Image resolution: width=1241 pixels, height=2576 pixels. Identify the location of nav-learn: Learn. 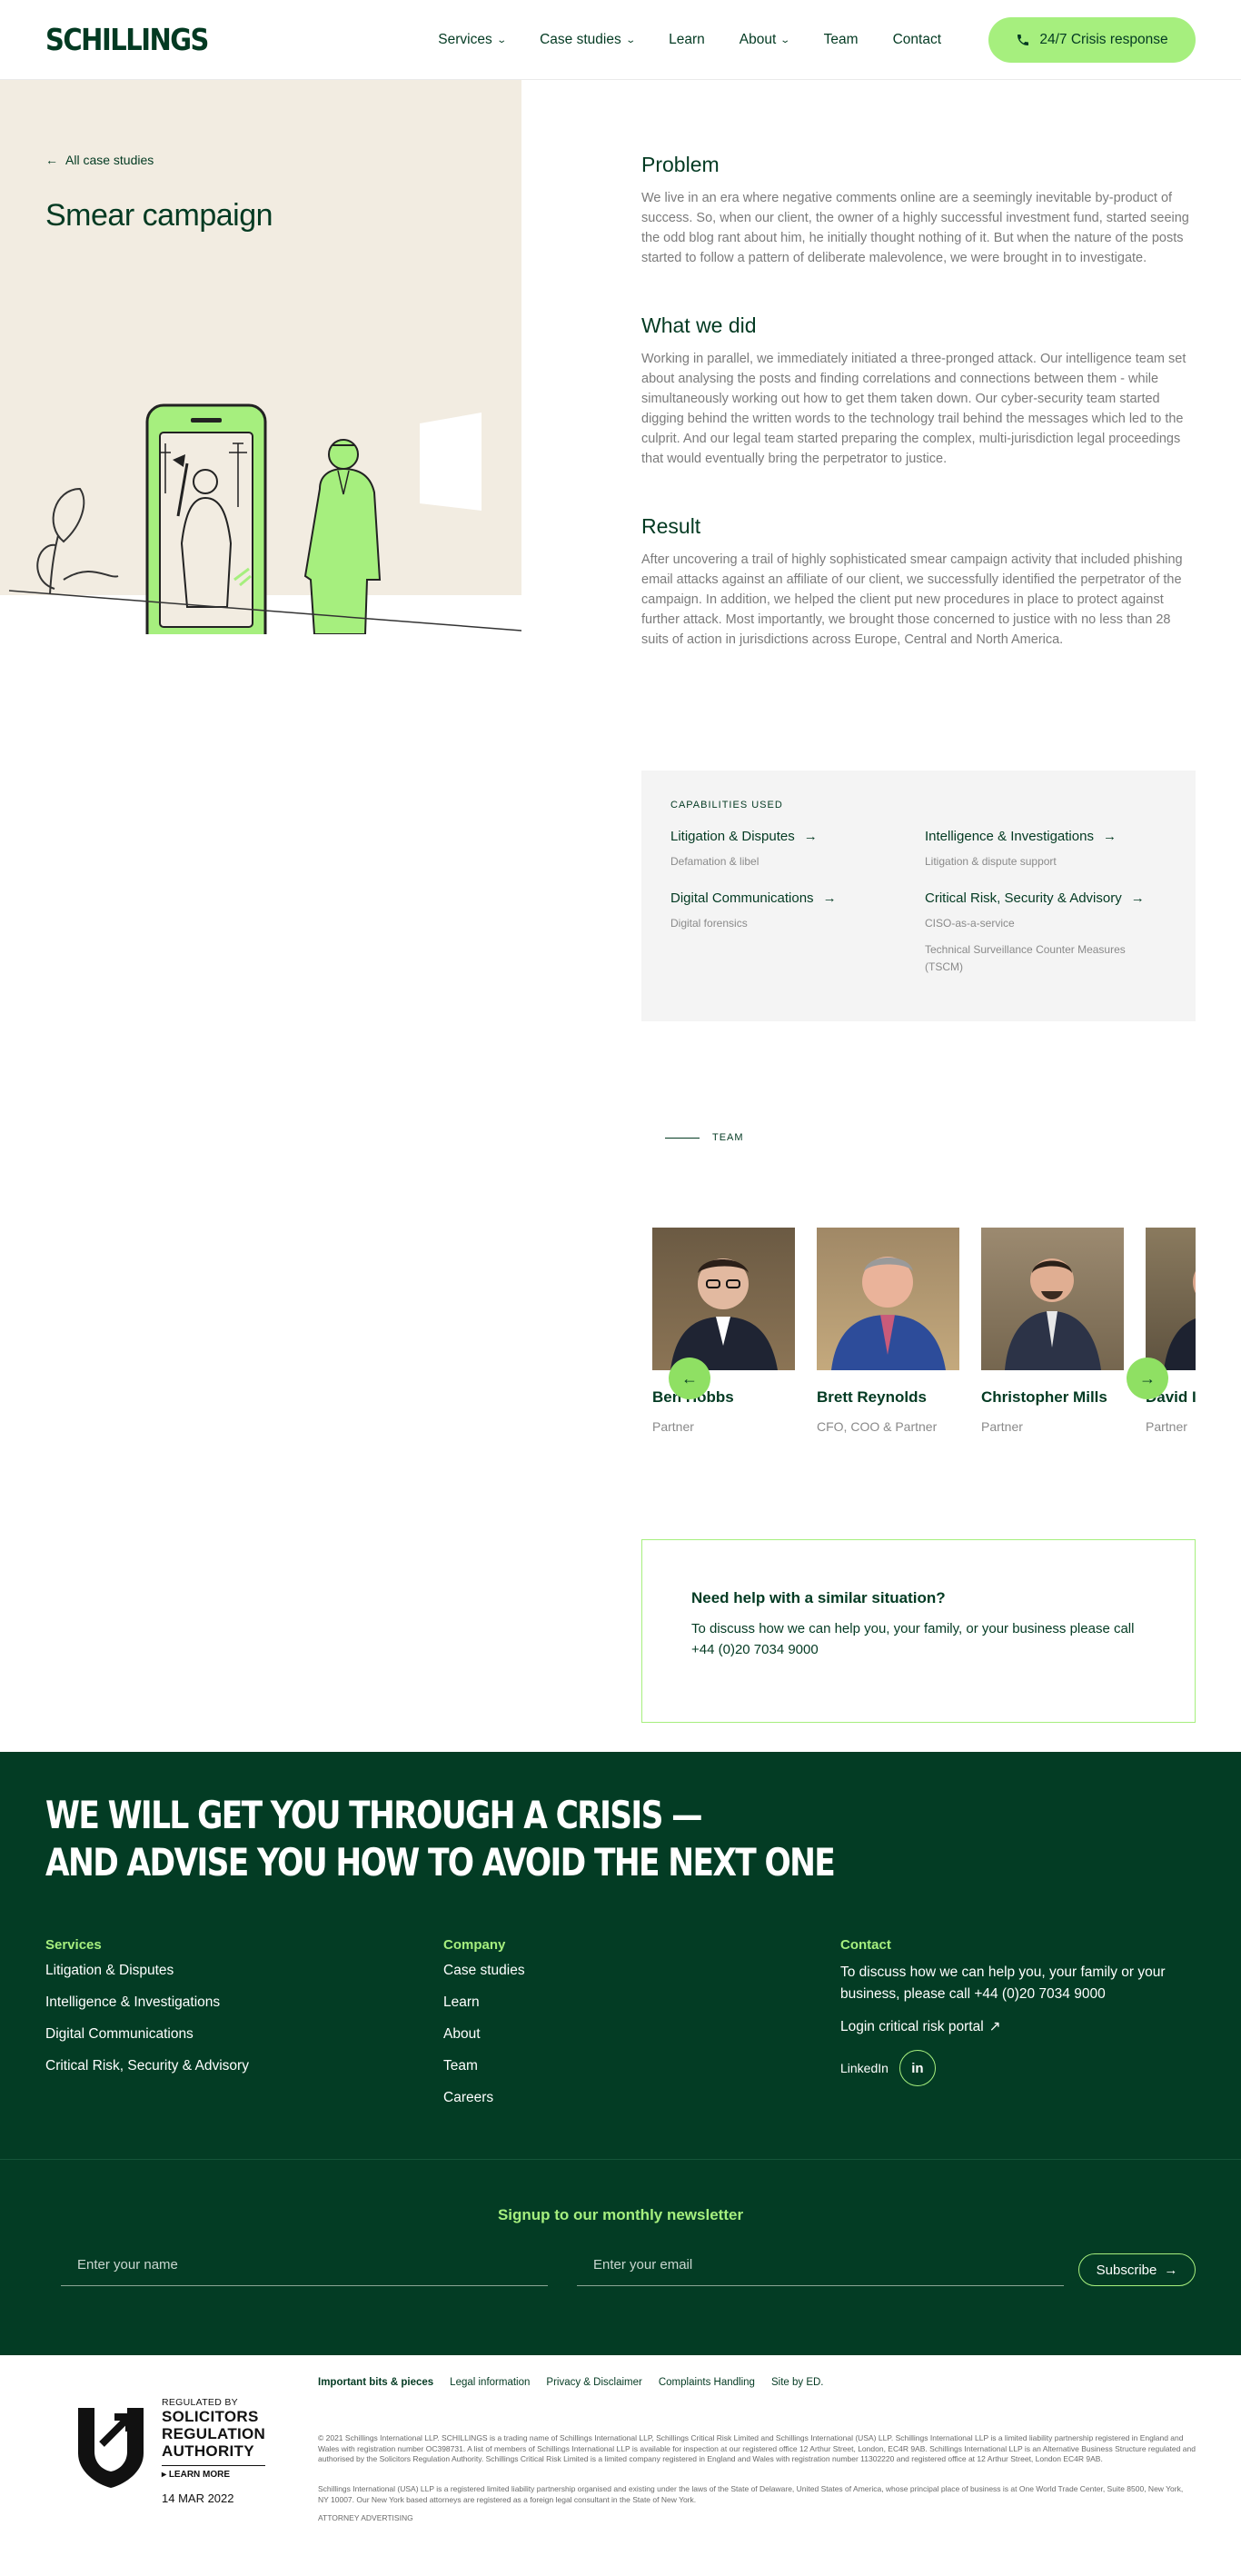
(687, 40).